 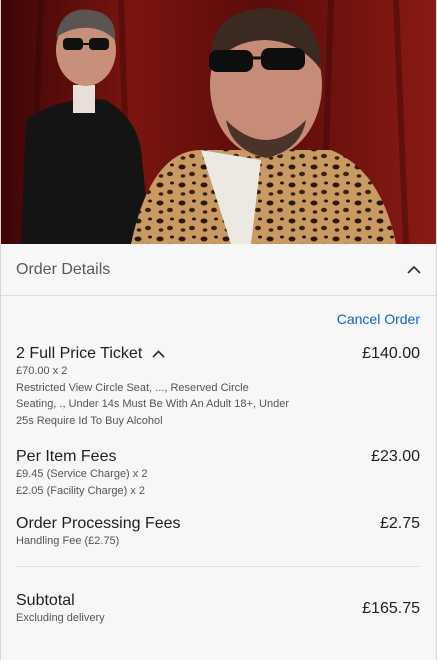 What do you see at coordinates (82, 474) in the screenshot?
I see `service-charge: £9.45 (Service Charge) x 2` at bounding box center [82, 474].